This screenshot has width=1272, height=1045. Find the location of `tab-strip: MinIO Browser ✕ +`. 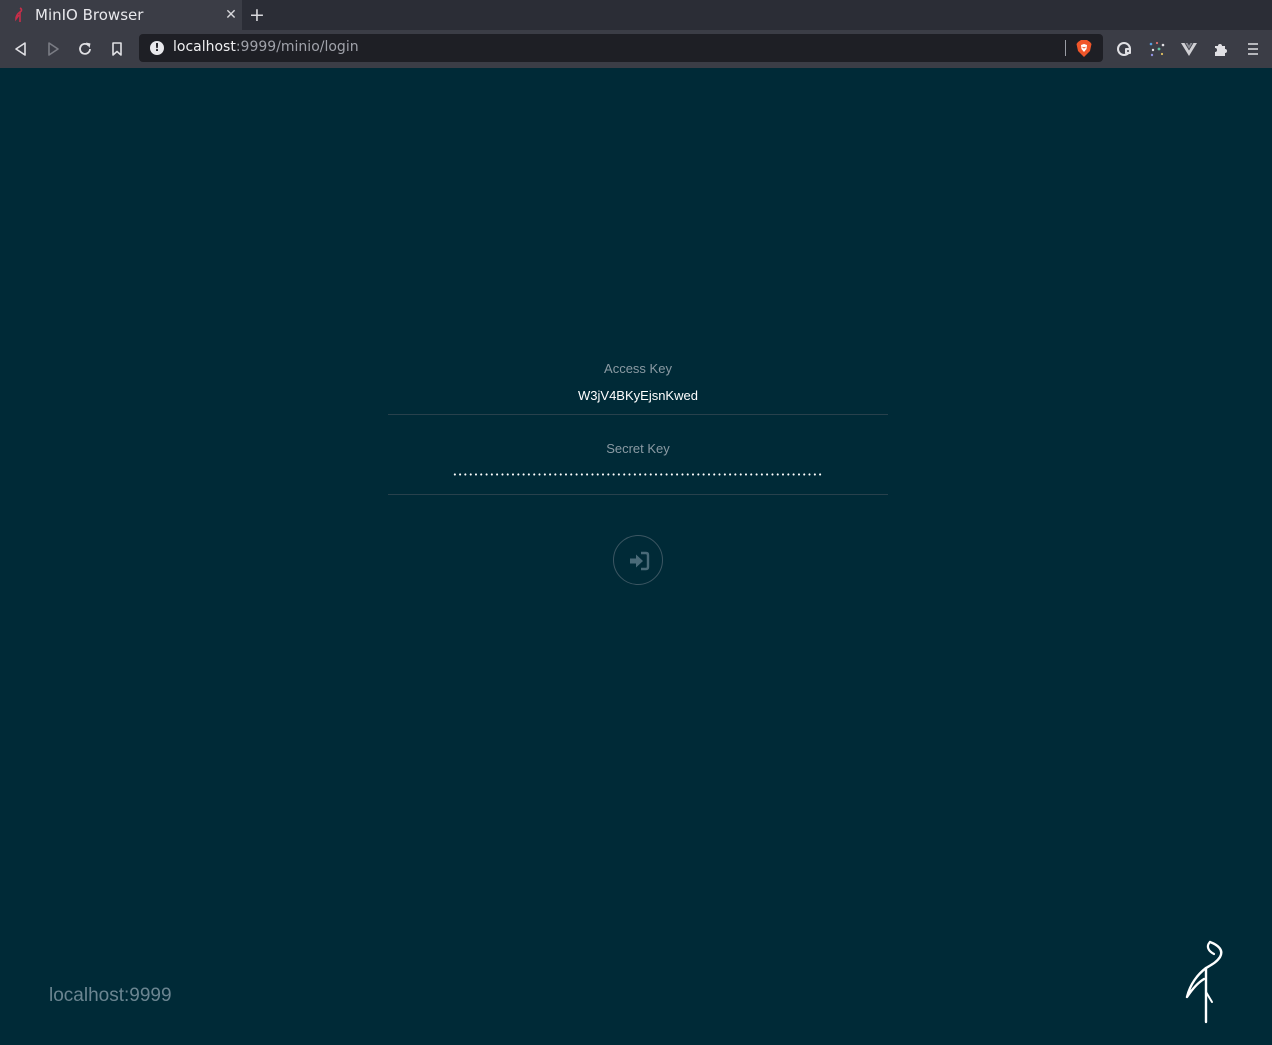

tab-strip: MinIO Browser ✕ + is located at coordinates (636, 15).